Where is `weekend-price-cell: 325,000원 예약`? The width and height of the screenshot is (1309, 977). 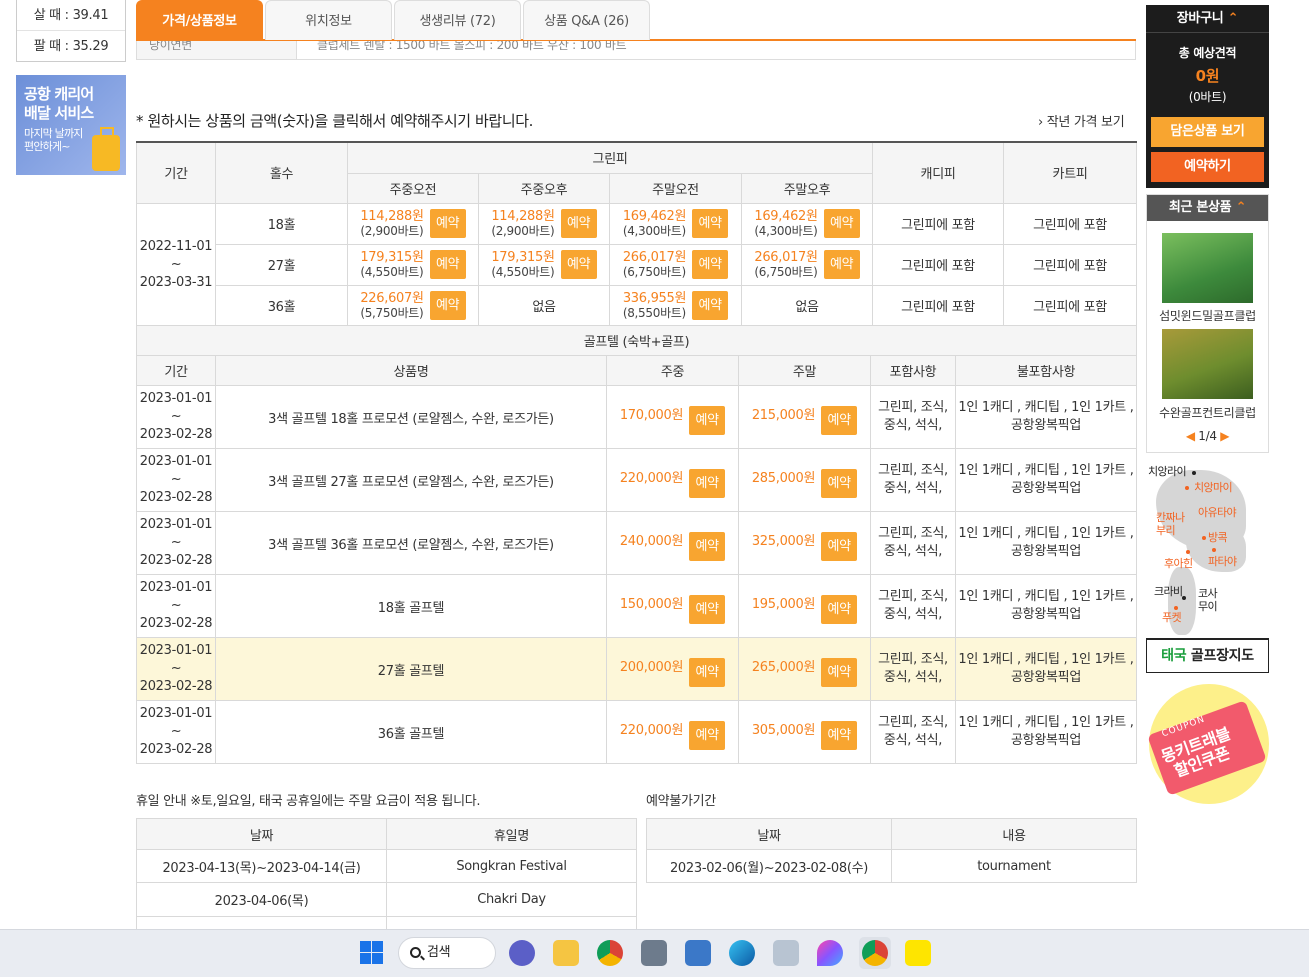 weekend-price-cell: 325,000원 예약 is located at coordinates (804, 543).